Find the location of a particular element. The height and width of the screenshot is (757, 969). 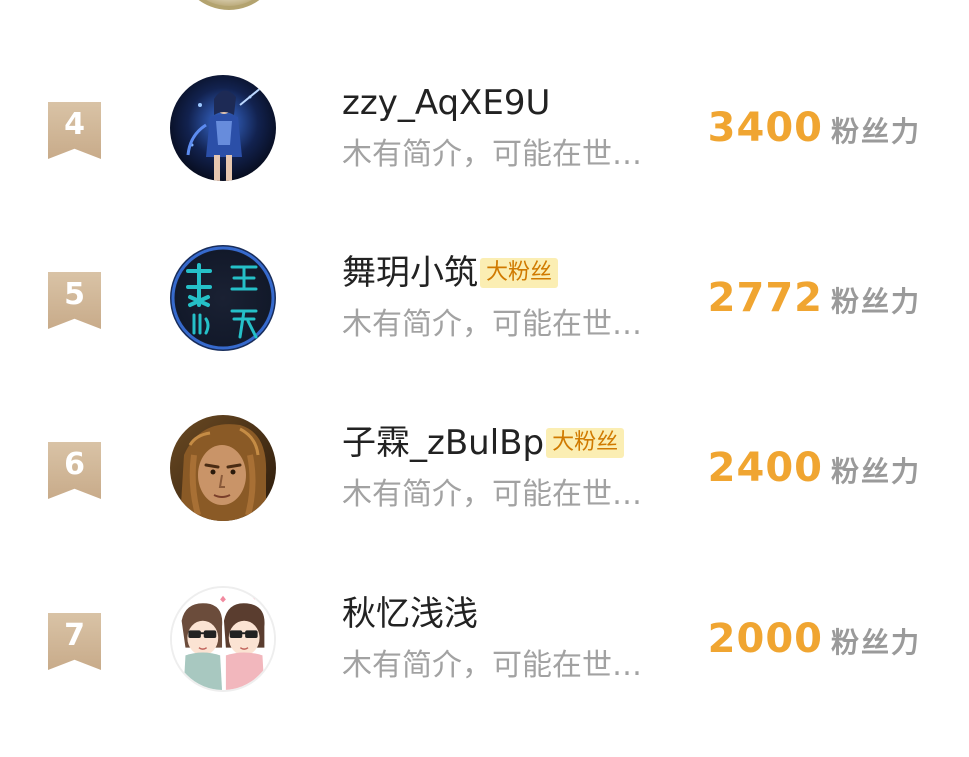

fan-power-score: 3400 粉丝力 is located at coordinates (814, 128).